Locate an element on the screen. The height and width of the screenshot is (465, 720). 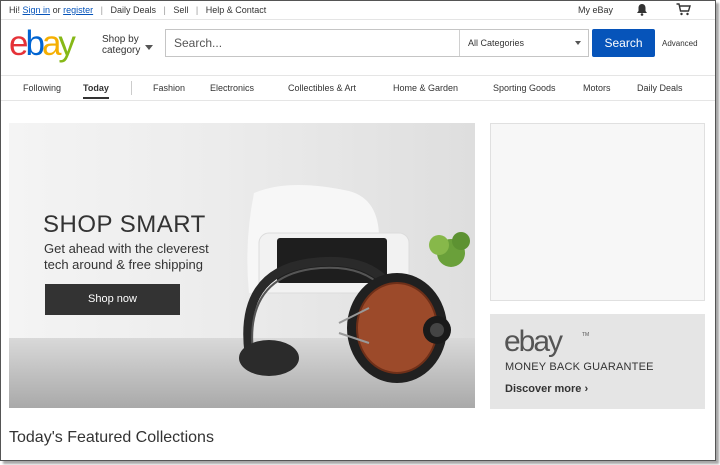
headphones-image is located at coordinates (354, 283).